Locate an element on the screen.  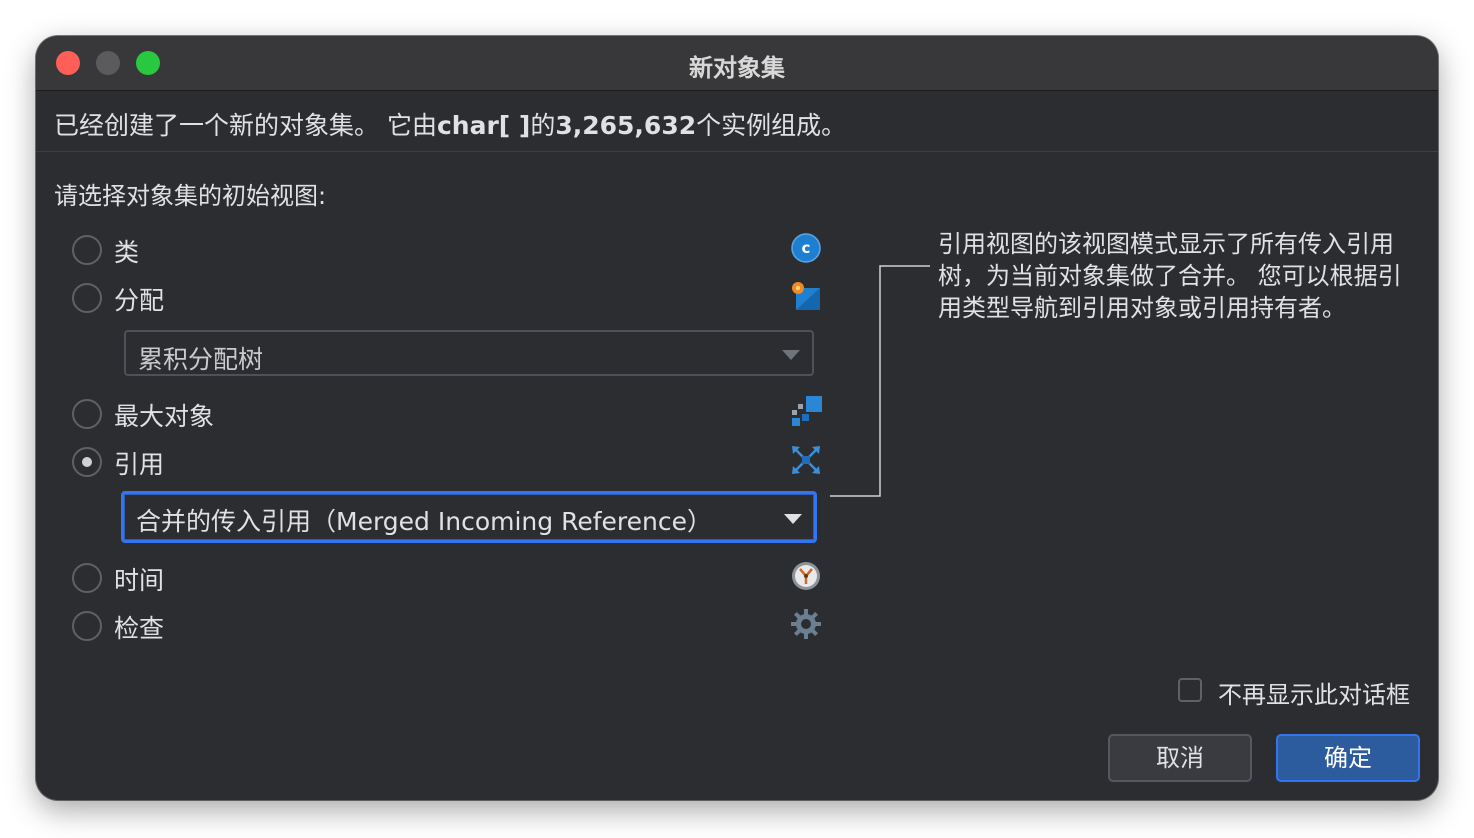
info-message: 已经创建了一个新的对象集。 它由char[ ]的3,265,632个实例组成。 is located at coordinates (450, 124).